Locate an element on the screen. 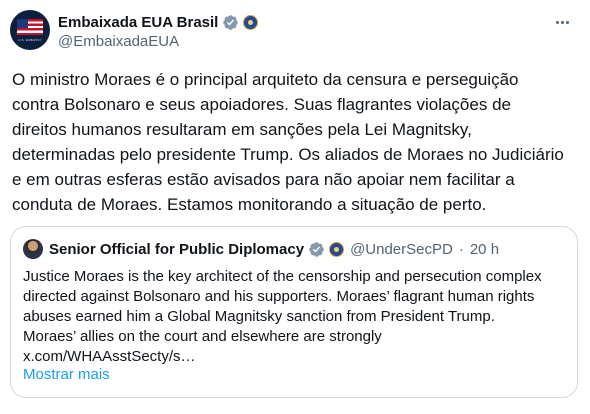  author-handle: @EmbaixadaEUA is located at coordinates (118, 41).